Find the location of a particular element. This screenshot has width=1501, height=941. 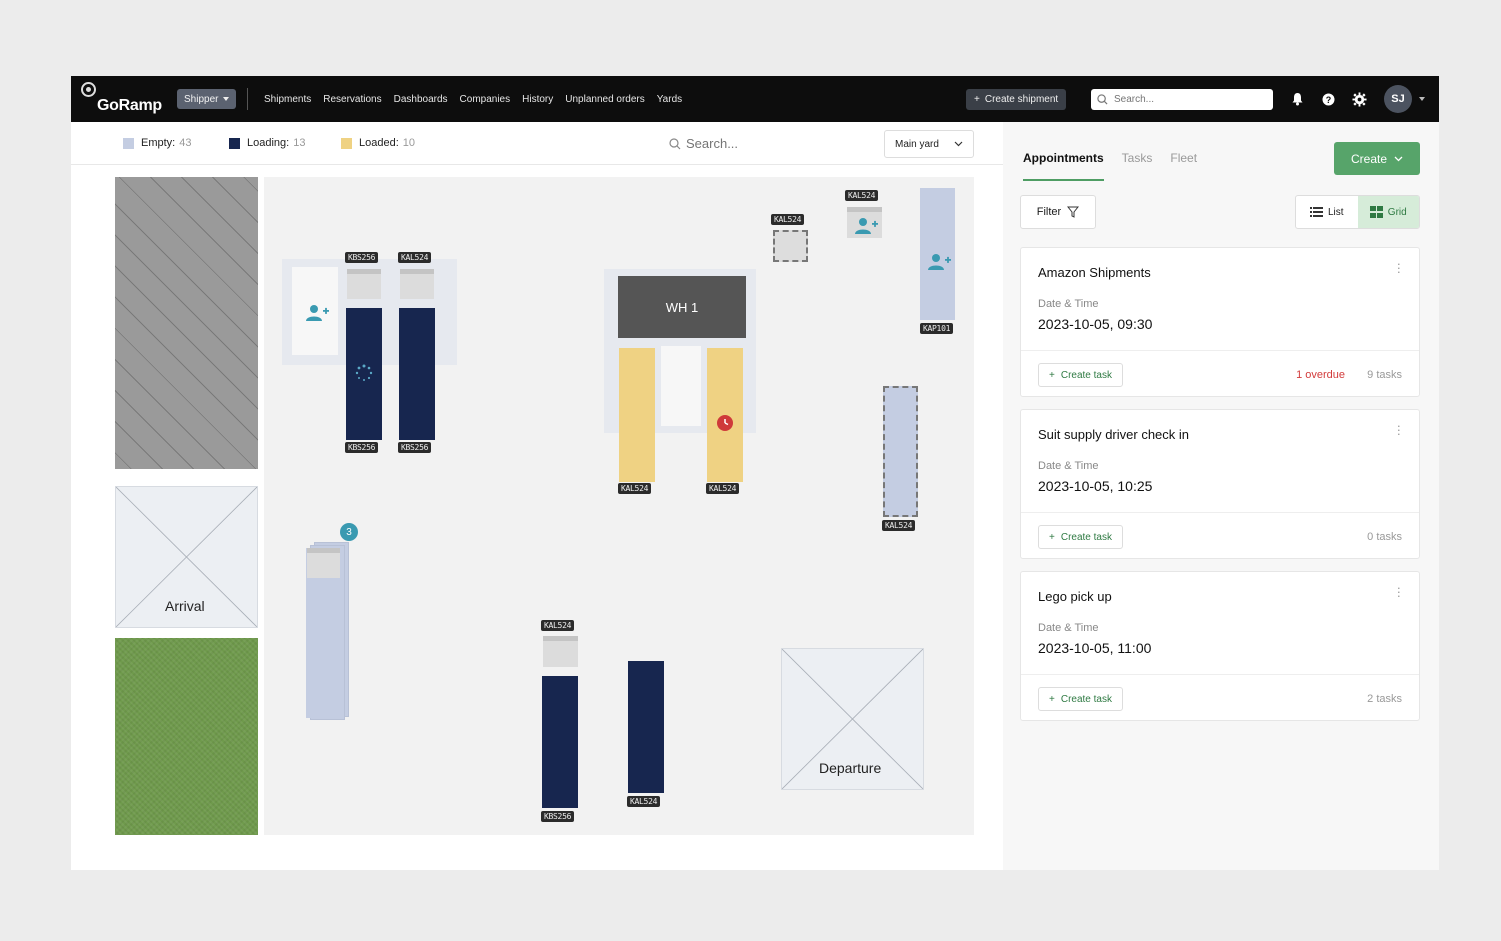

tab-appointments: Appointments is located at coordinates (1063, 166).